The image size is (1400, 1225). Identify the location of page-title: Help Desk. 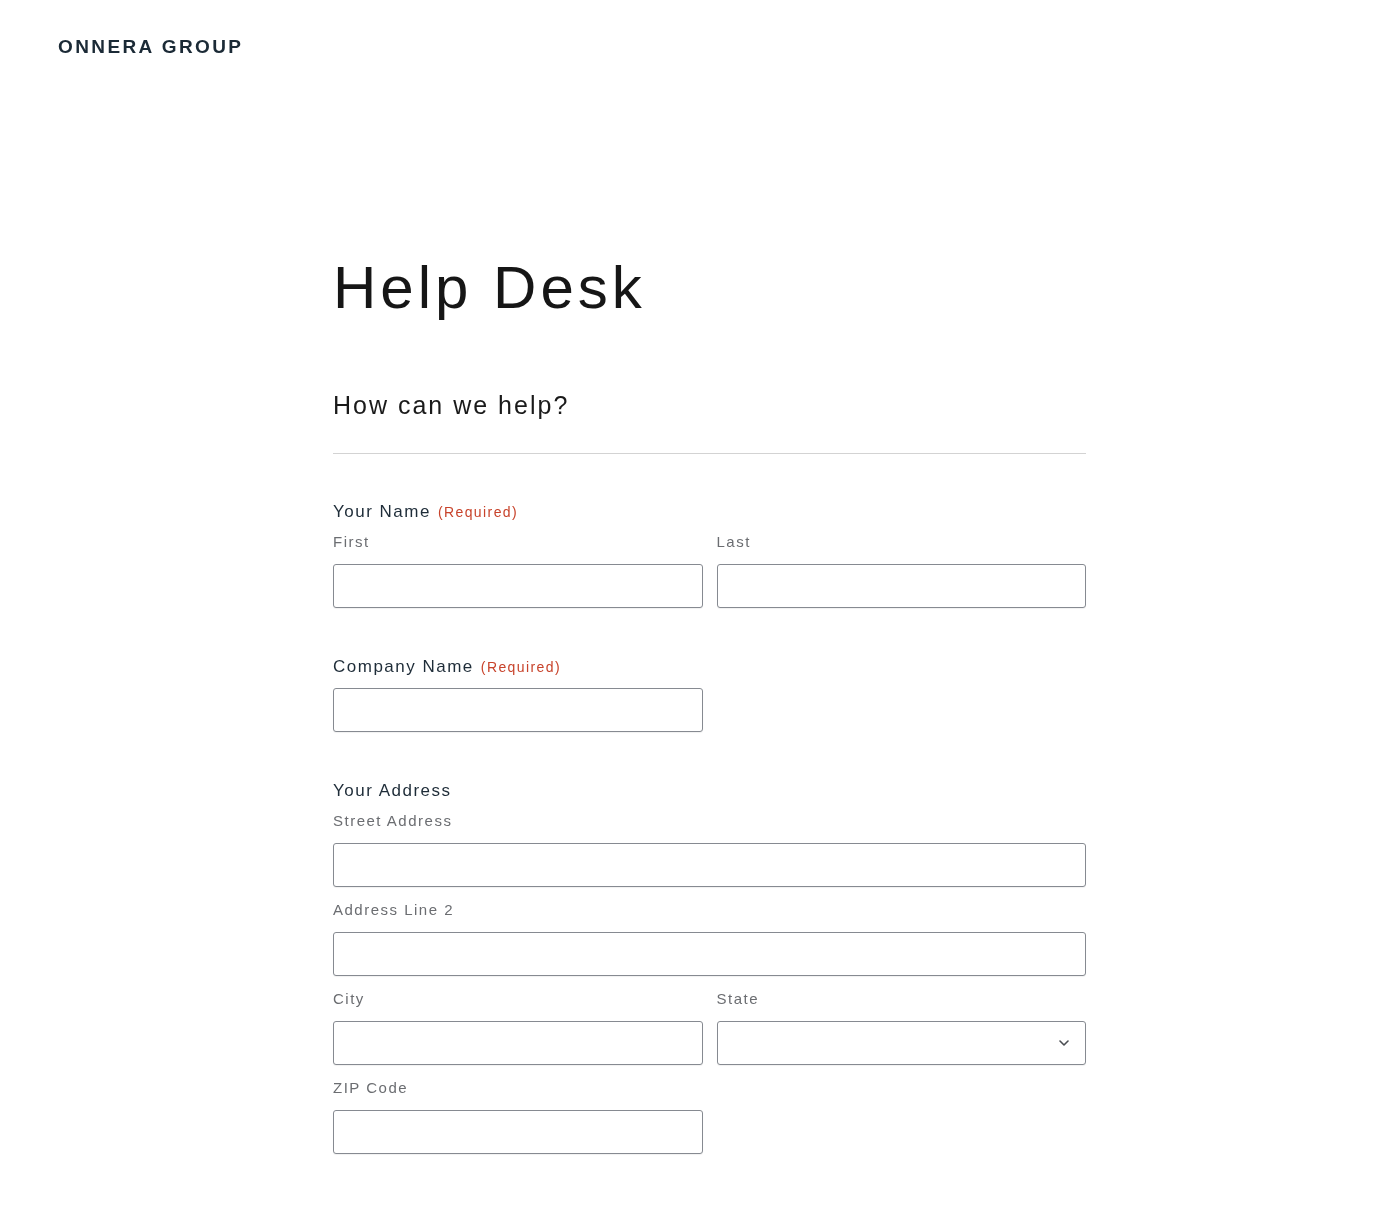
(489, 288).